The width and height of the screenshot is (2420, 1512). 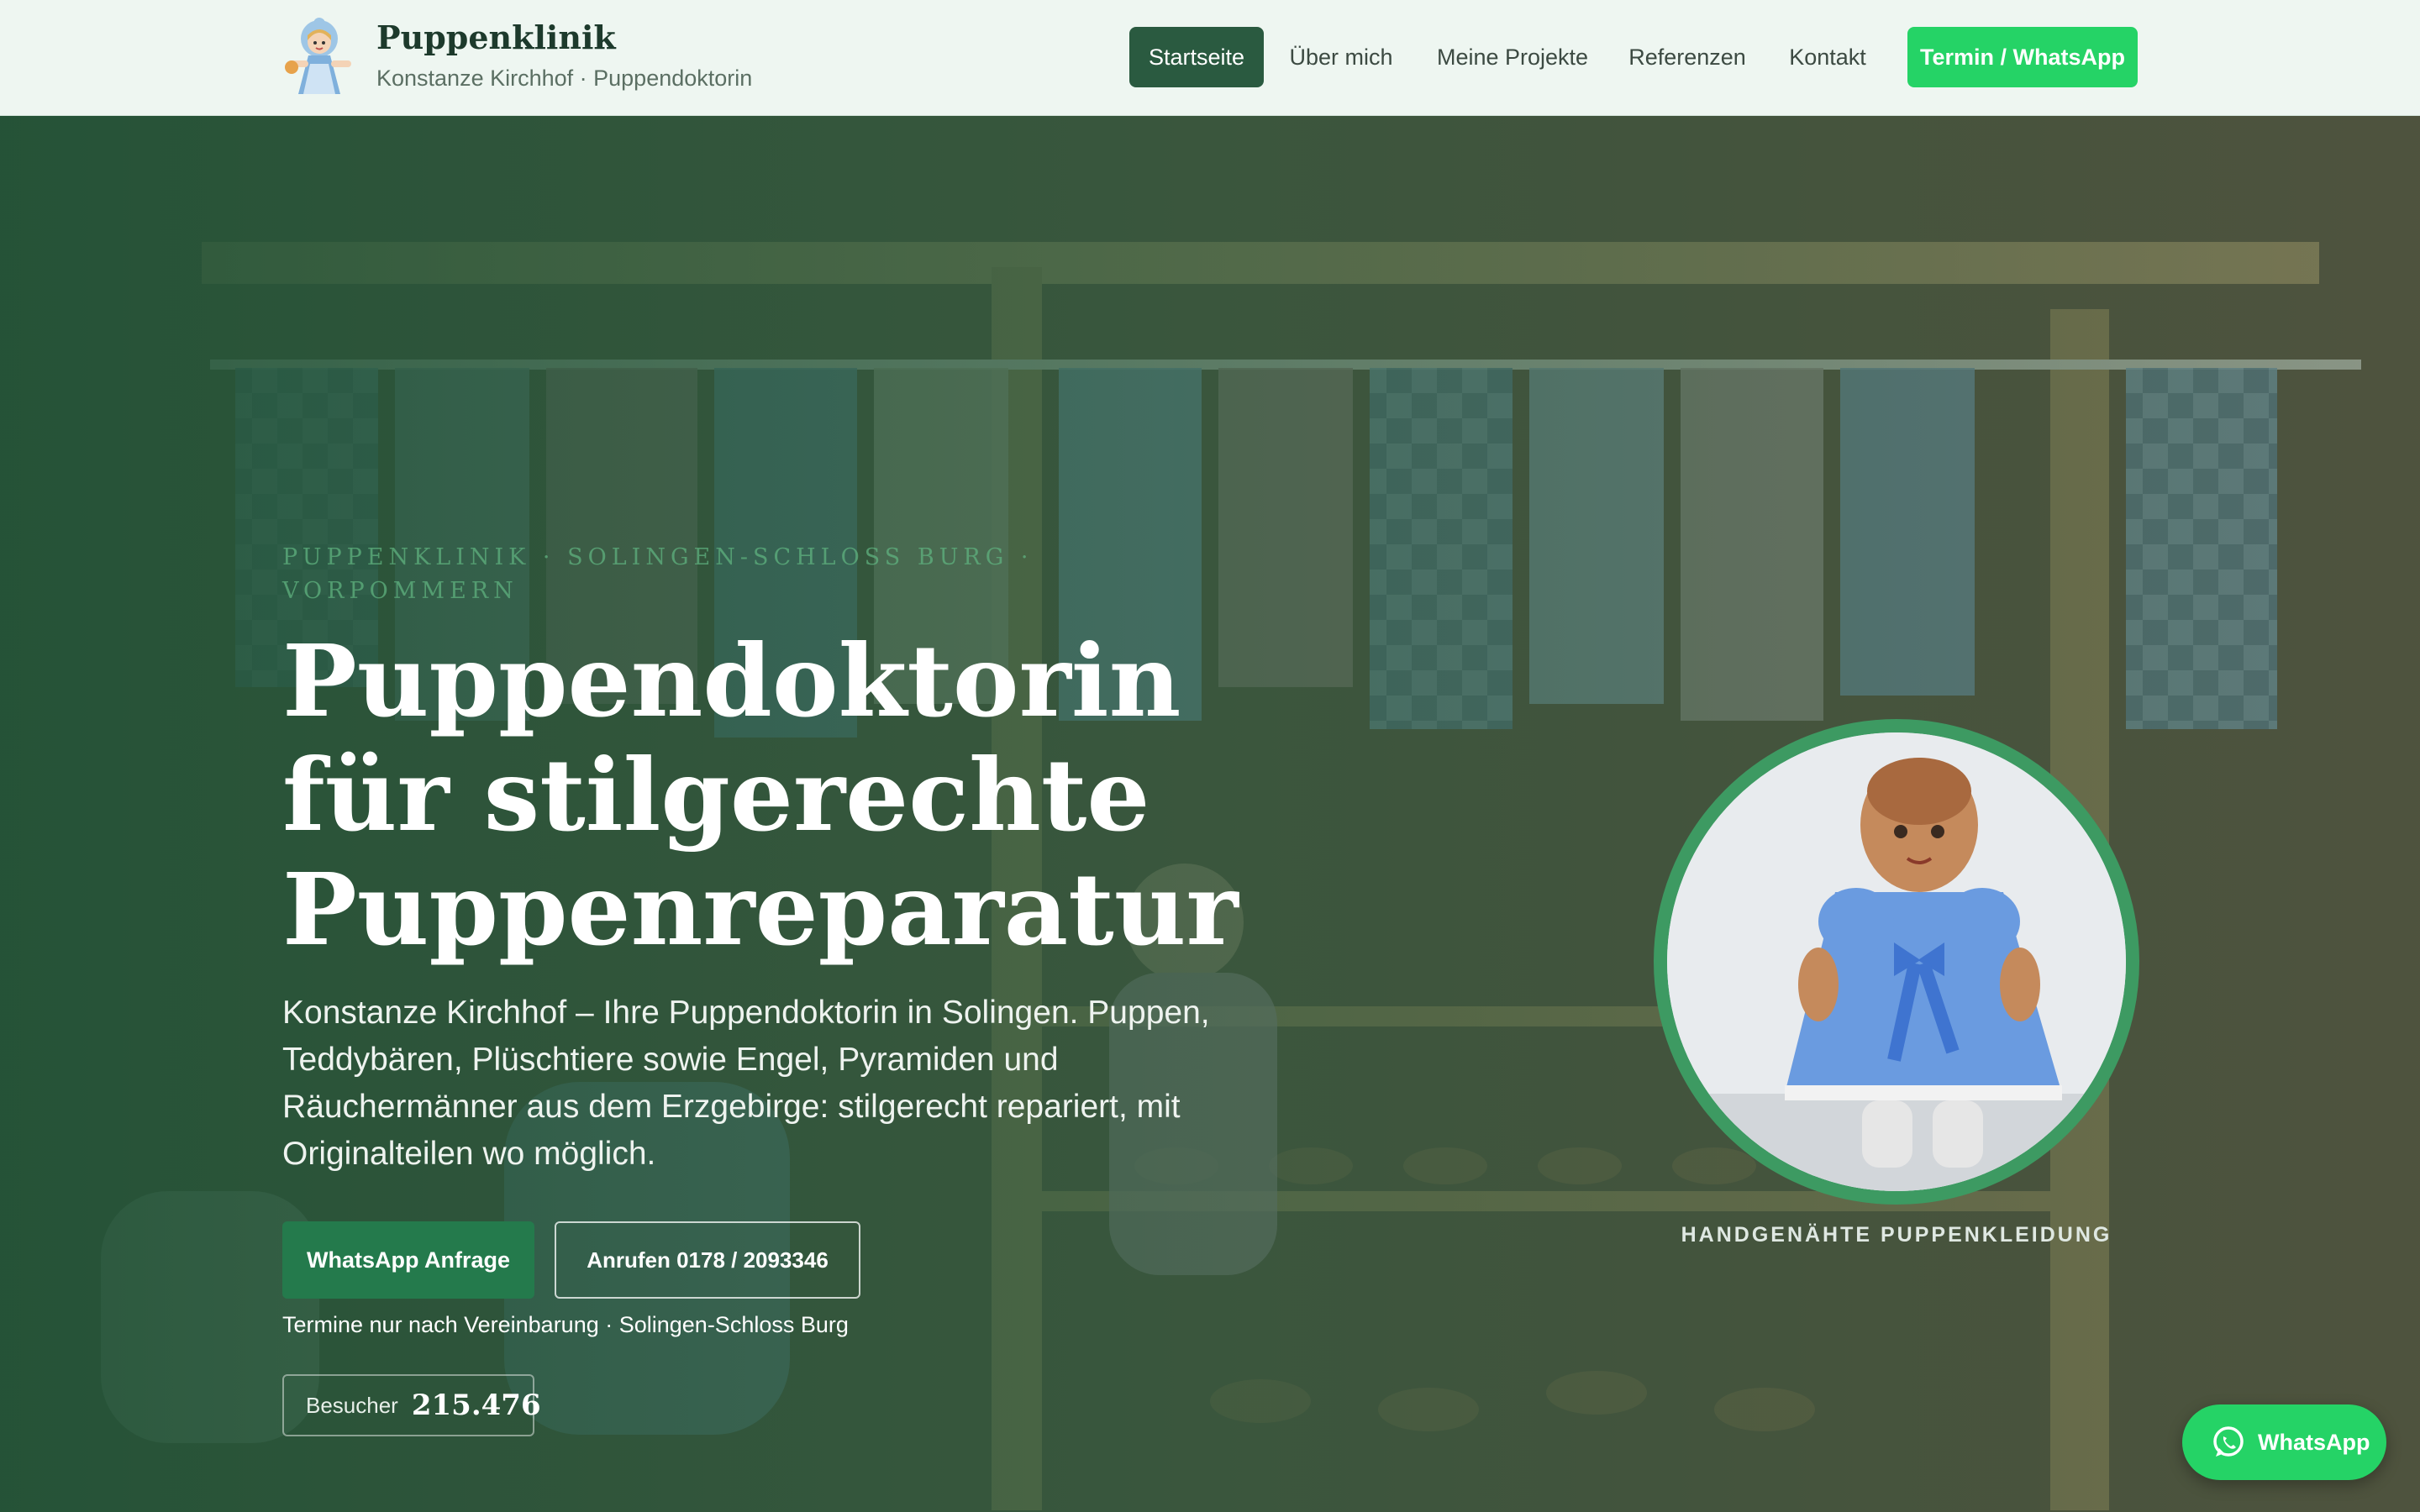 What do you see at coordinates (352, 1405) in the screenshot?
I see `visitor-label: Besucher` at bounding box center [352, 1405].